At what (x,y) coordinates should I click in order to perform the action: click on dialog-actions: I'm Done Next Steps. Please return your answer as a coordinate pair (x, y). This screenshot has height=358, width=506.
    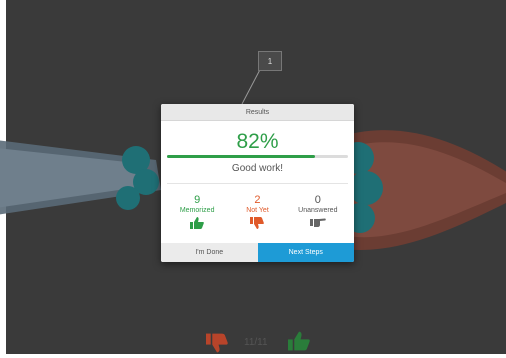
    Looking at the image, I should click on (257, 252).